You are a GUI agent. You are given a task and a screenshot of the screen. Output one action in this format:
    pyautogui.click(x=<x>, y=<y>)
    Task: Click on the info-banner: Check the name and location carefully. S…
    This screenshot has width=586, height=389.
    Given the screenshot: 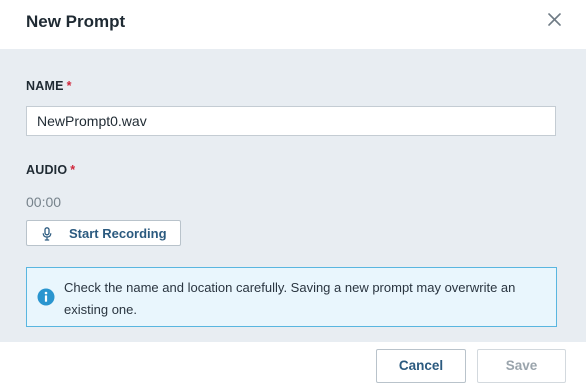 What is the action you would take?
    pyautogui.click(x=291, y=297)
    